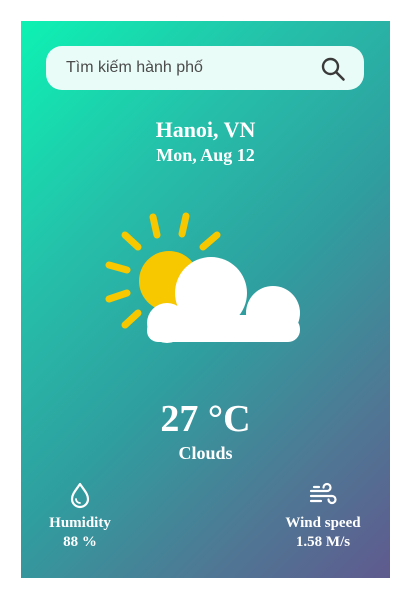 Image resolution: width=416 pixels, height=603 pixels. What do you see at coordinates (205, 155) in the screenshot?
I see `current-date: Mon, Aug 12` at bounding box center [205, 155].